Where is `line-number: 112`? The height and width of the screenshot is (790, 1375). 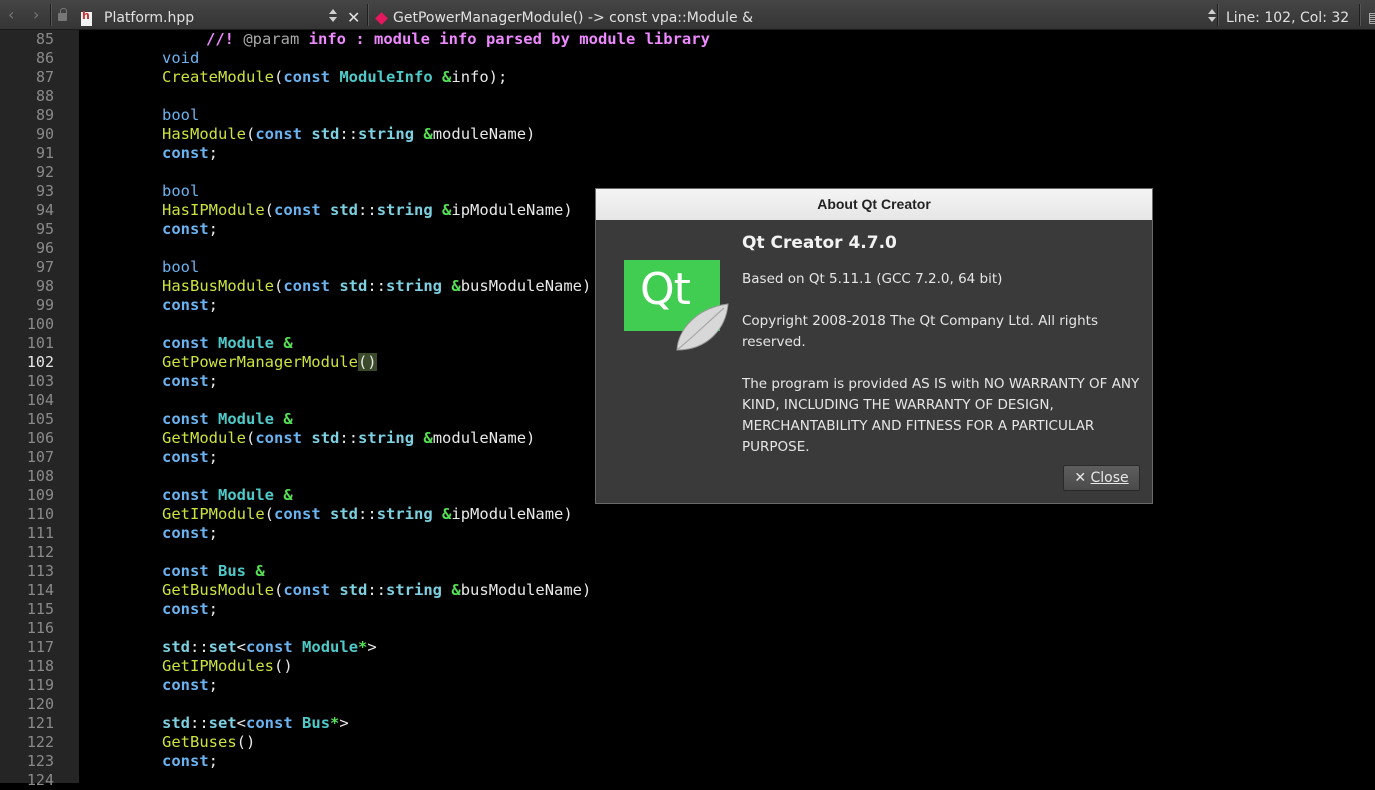 line-number: 112 is located at coordinates (40, 552).